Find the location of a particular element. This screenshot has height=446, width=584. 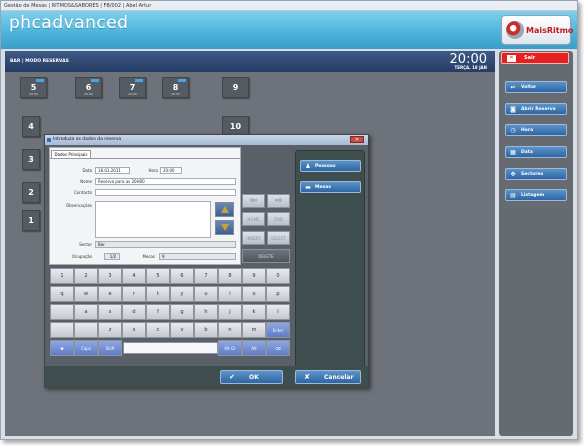

enter-key: Enter is located at coordinates (278, 330).